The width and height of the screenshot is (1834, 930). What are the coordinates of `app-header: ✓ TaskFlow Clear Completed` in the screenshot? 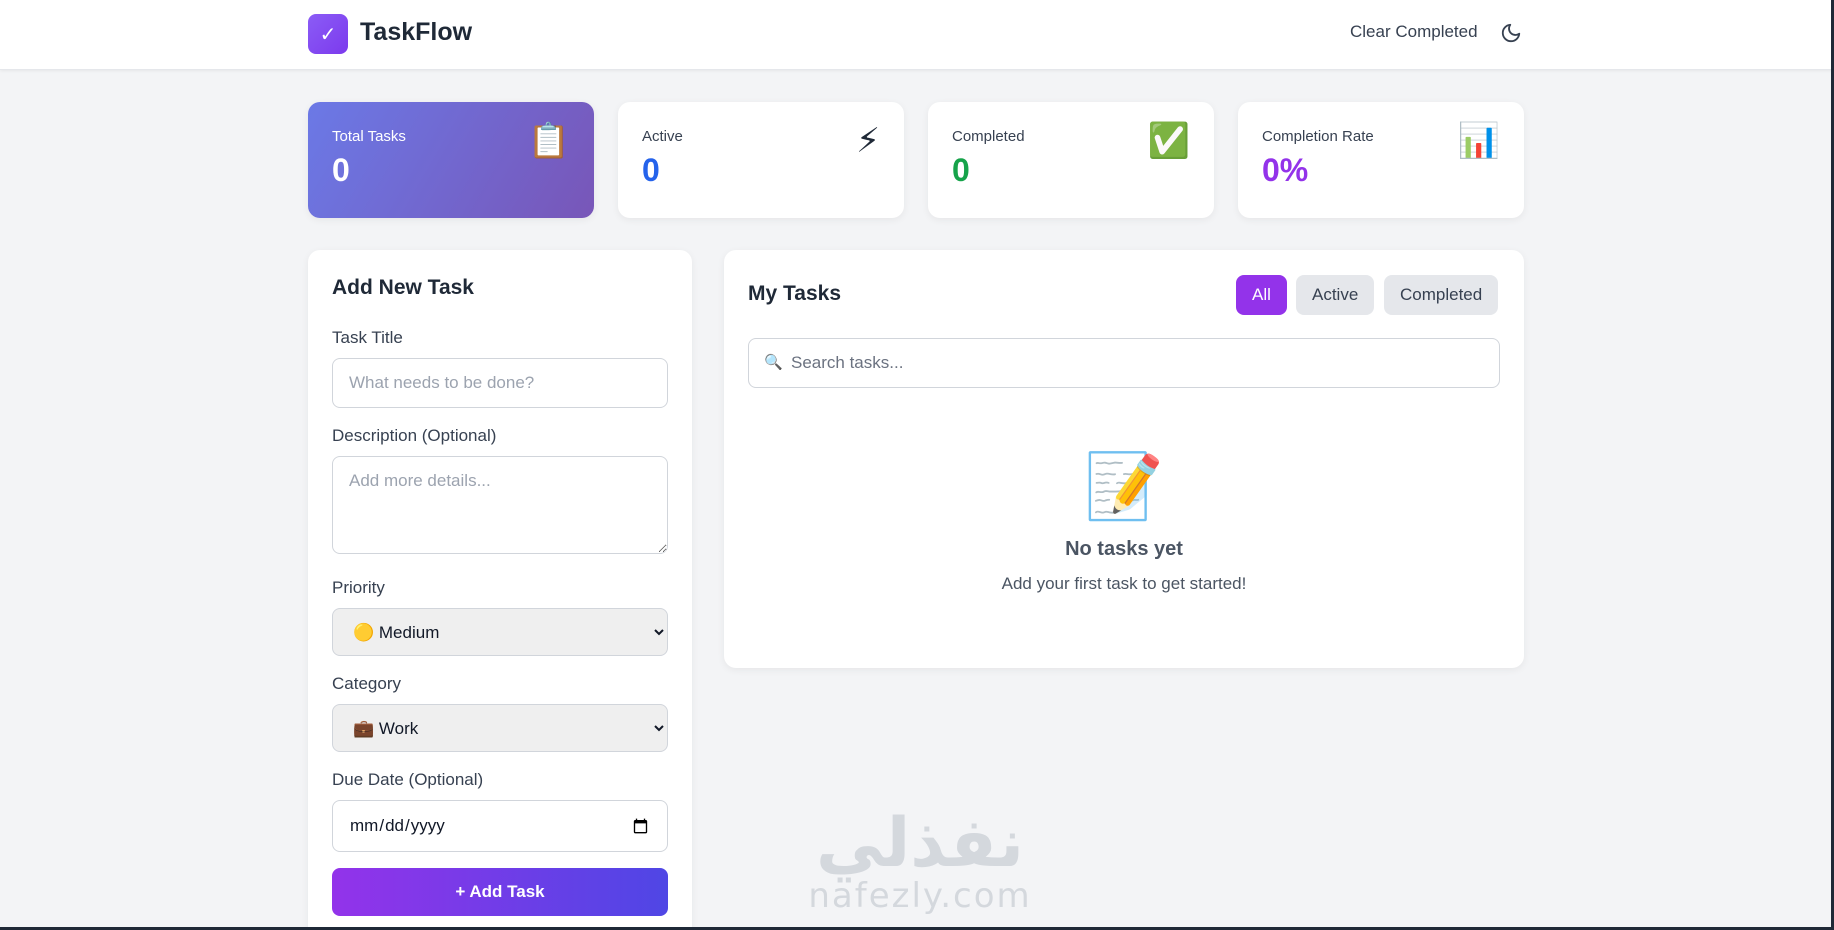 It's located at (917, 35).